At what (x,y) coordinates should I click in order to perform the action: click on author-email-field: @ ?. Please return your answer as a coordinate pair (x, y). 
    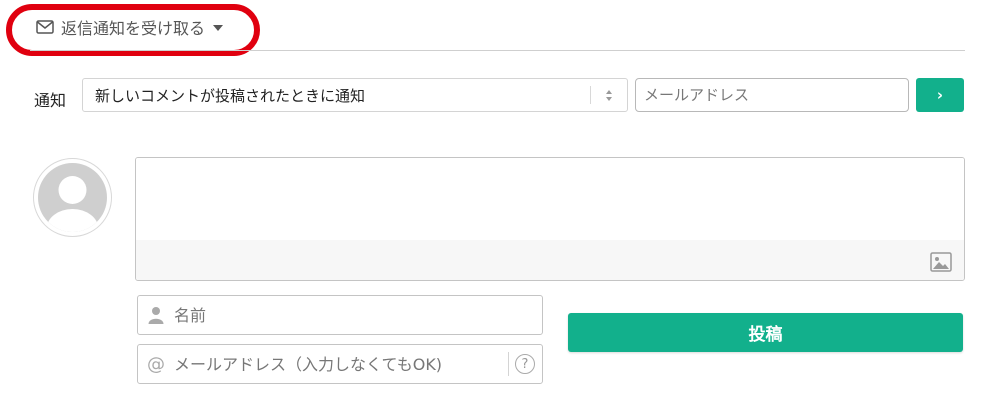
    Looking at the image, I should click on (340, 364).